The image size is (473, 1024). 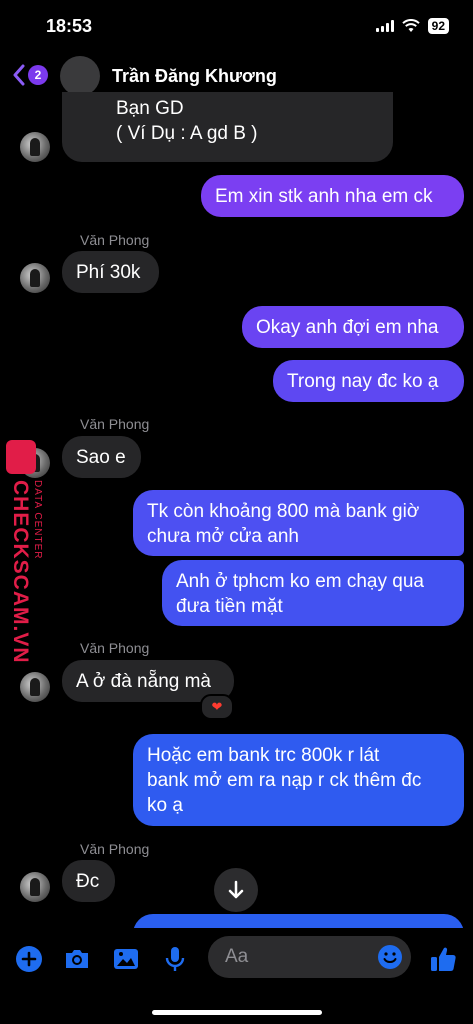 I want to click on watermark-subtitle: DATA CENTER, so click(x=37, y=520).